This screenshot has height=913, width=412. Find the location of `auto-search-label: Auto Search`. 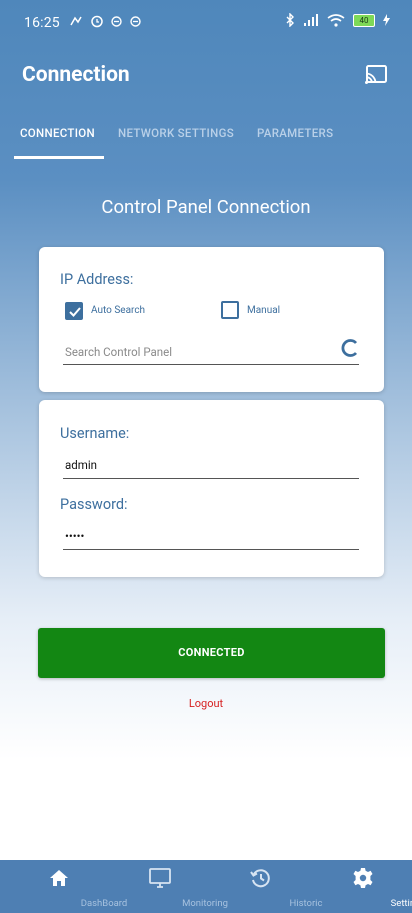

auto-search-label: Auto Search is located at coordinates (118, 310).